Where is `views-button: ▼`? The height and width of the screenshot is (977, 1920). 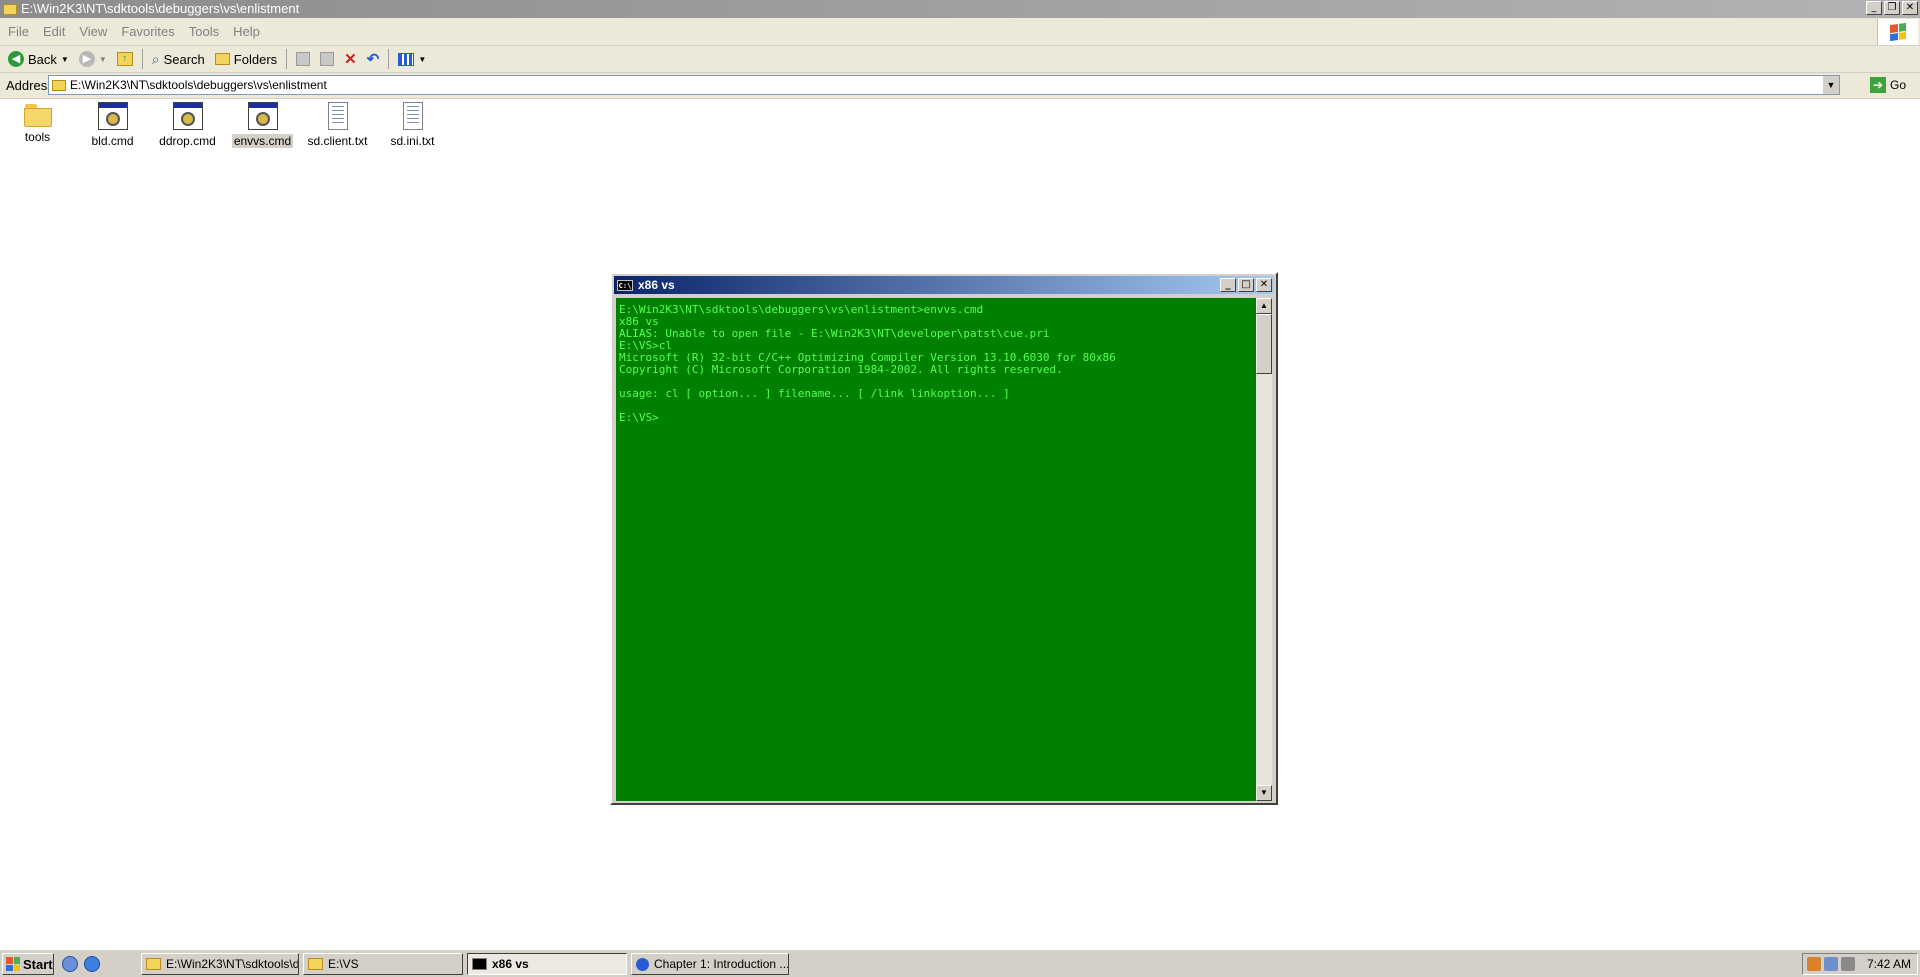 views-button: ▼ is located at coordinates (412, 59).